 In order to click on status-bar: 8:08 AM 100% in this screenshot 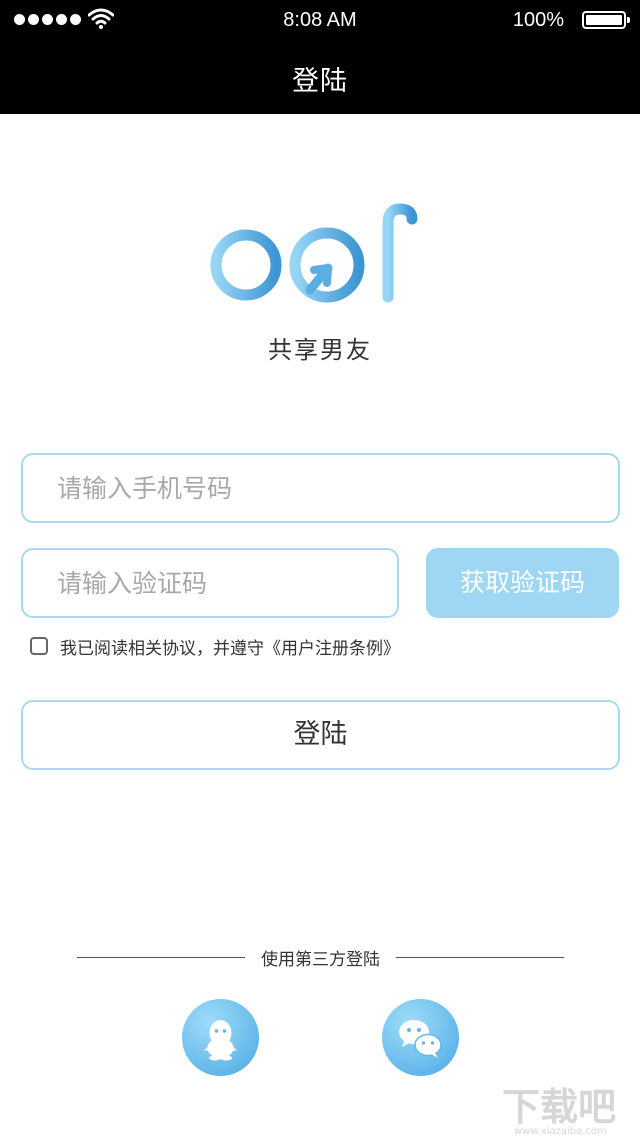, I will do `click(320, 20)`.